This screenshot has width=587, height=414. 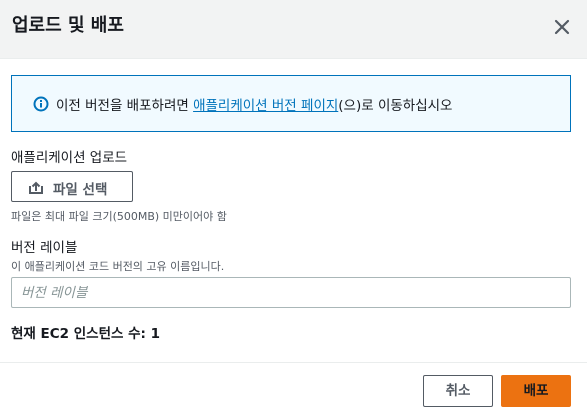 What do you see at coordinates (125, 106) in the screenshot?
I see `info-text-before: 이전 버전을 배포하려면` at bounding box center [125, 106].